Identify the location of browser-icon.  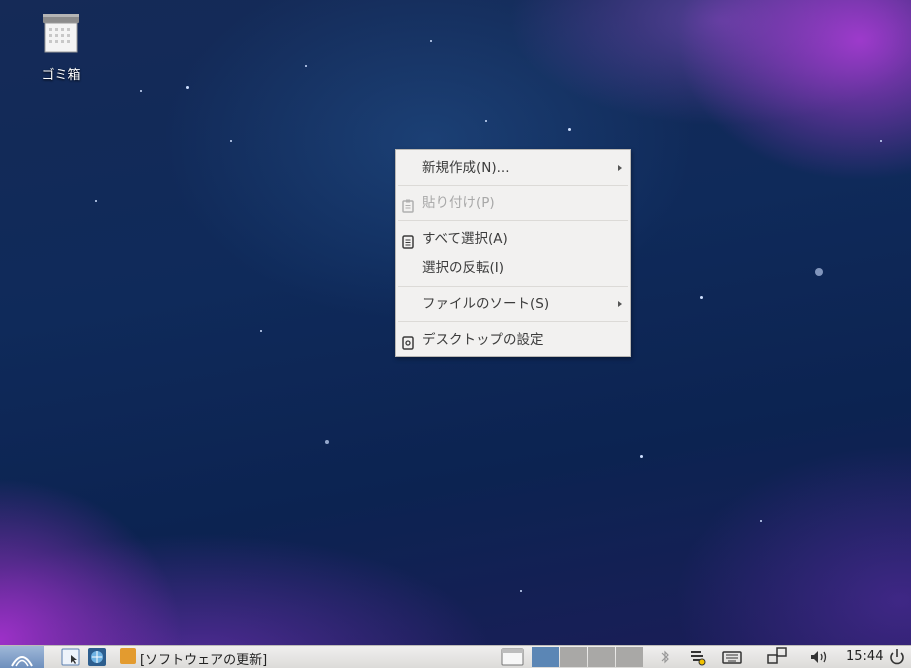
(97, 660).